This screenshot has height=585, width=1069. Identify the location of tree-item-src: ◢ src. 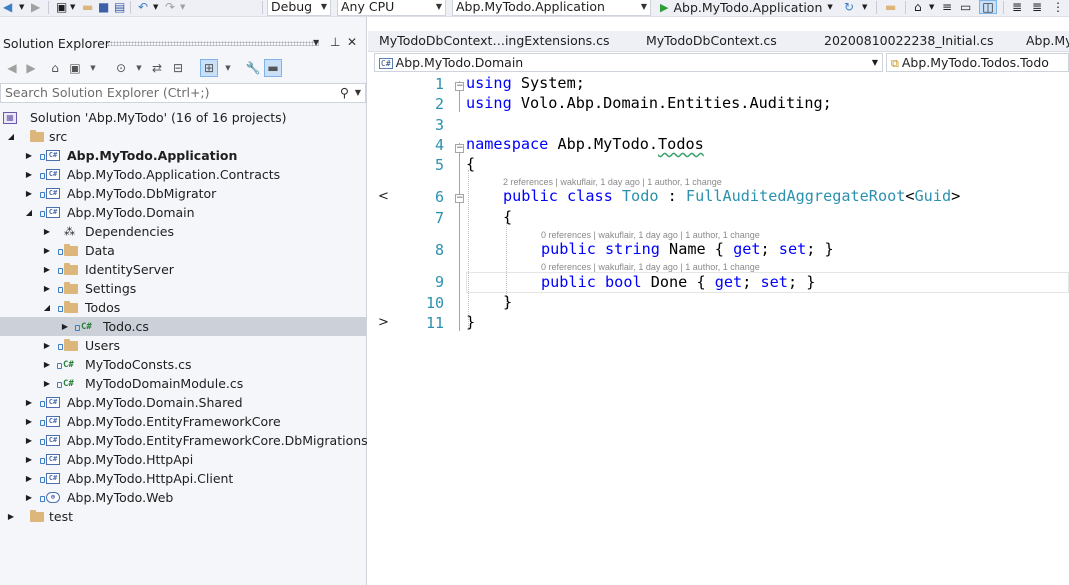
(183, 136).